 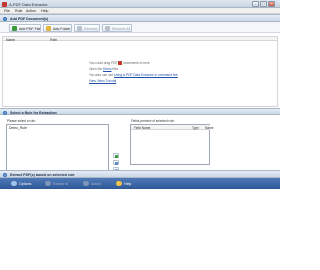 I want to click on action-button: Action, so click(x=97, y=183).